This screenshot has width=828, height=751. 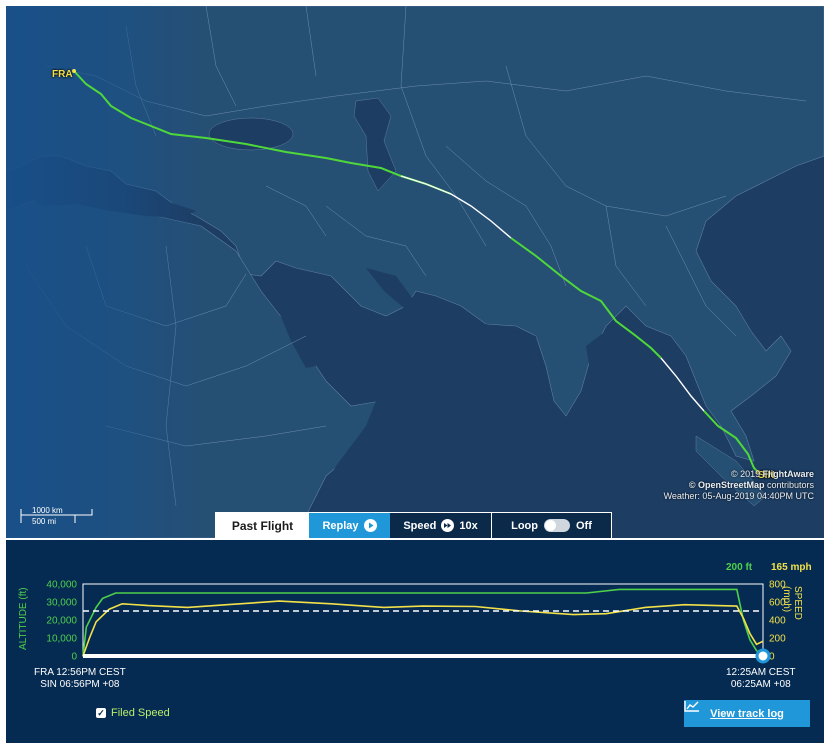 What do you see at coordinates (61, 603) in the screenshot?
I see `altitude-tick-label: 30,000` at bounding box center [61, 603].